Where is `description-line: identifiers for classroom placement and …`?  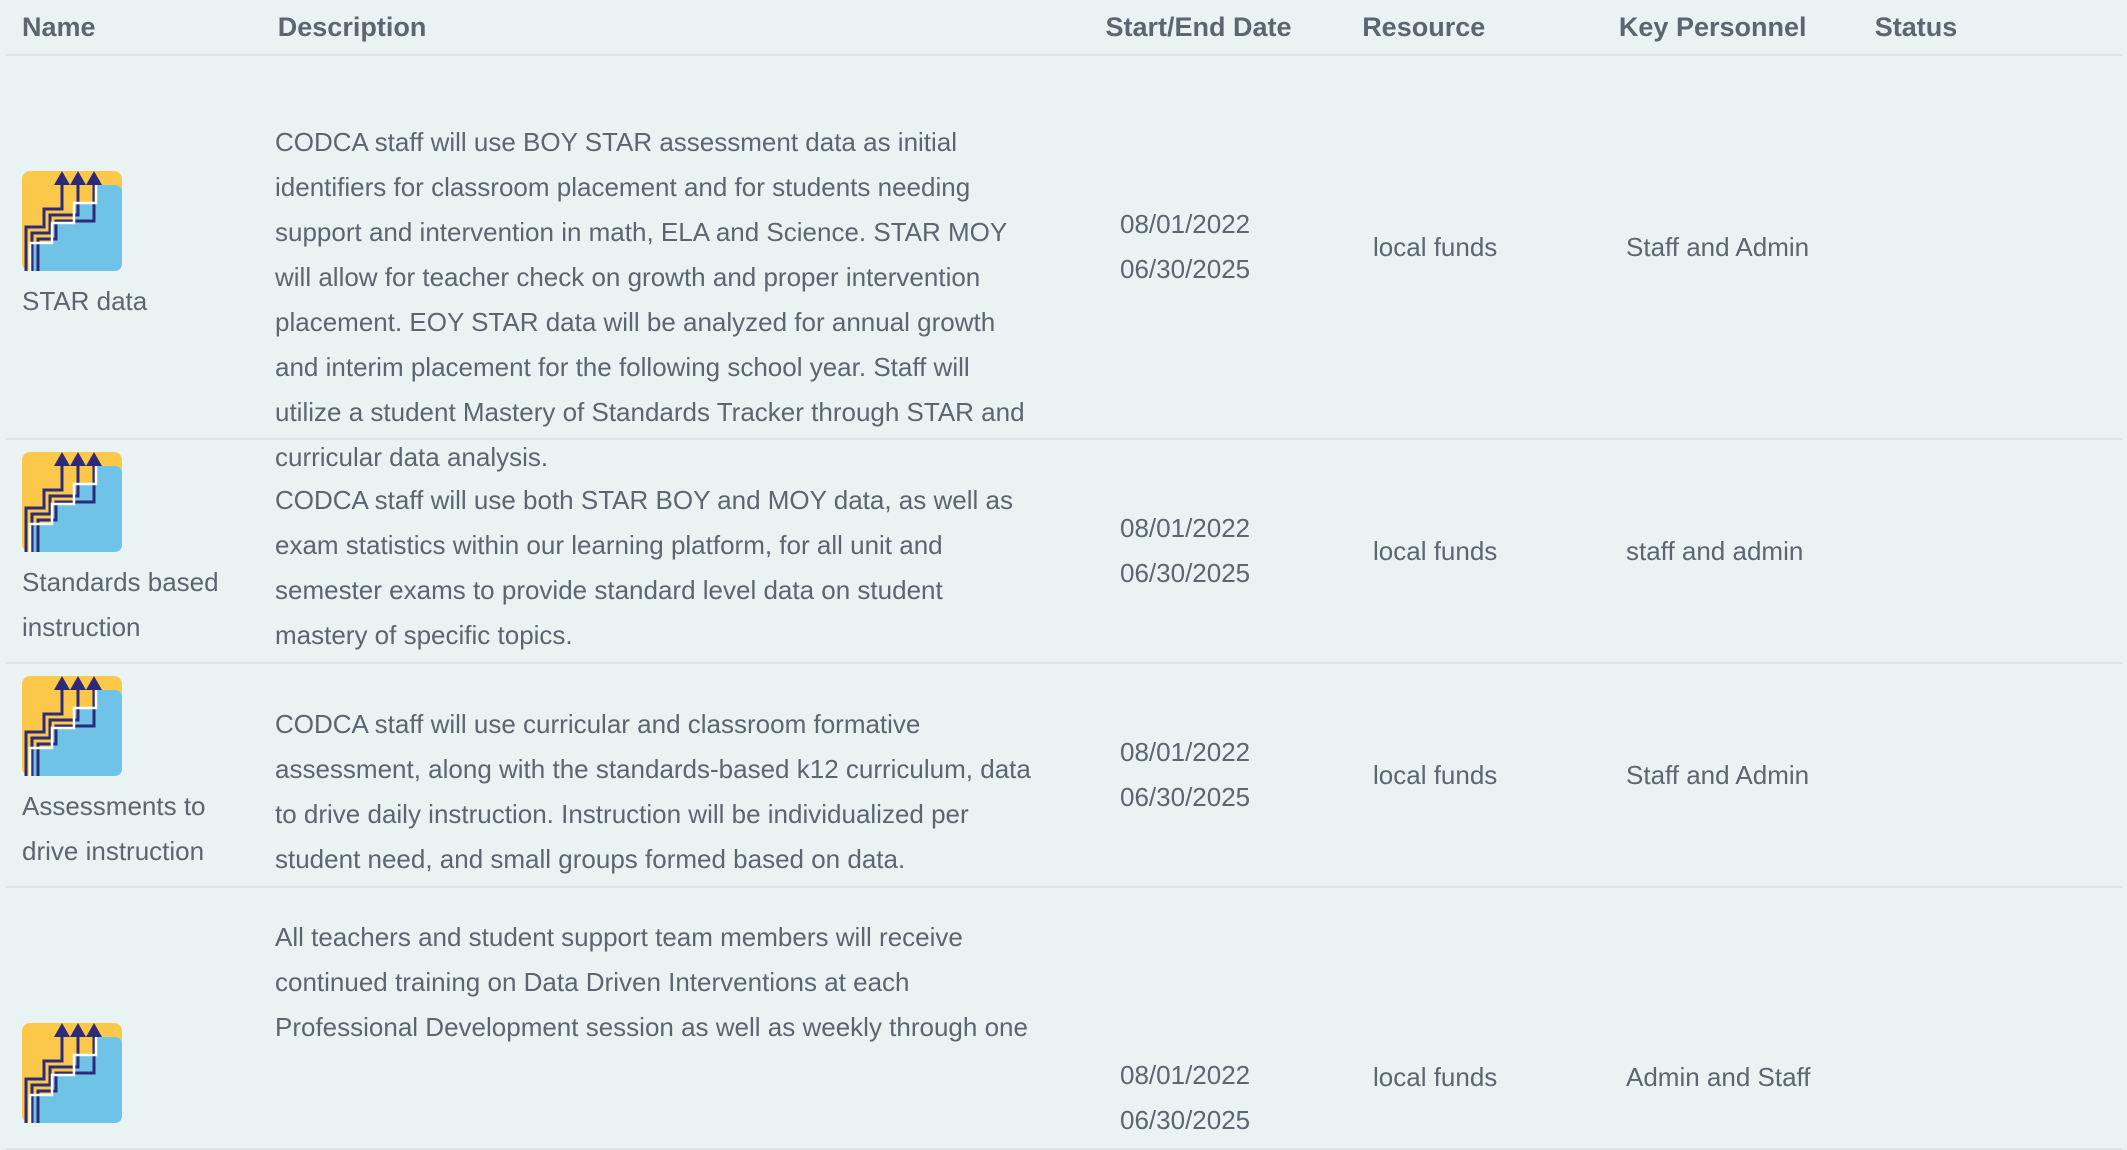 description-line: identifiers for classroom placement and … is located at coordinates (623, 187).